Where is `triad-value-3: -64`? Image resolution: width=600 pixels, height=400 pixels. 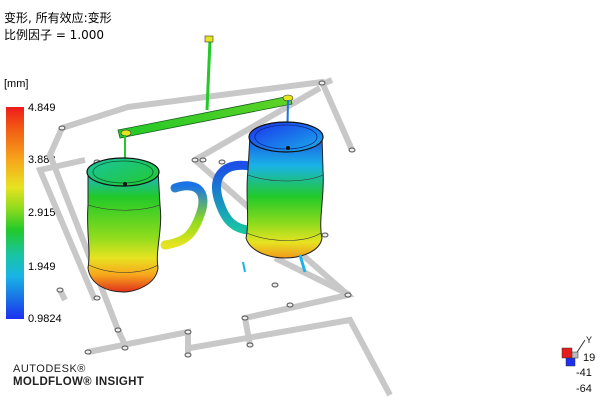
triad-value-3: -64 is located at coordinates (584, 389).